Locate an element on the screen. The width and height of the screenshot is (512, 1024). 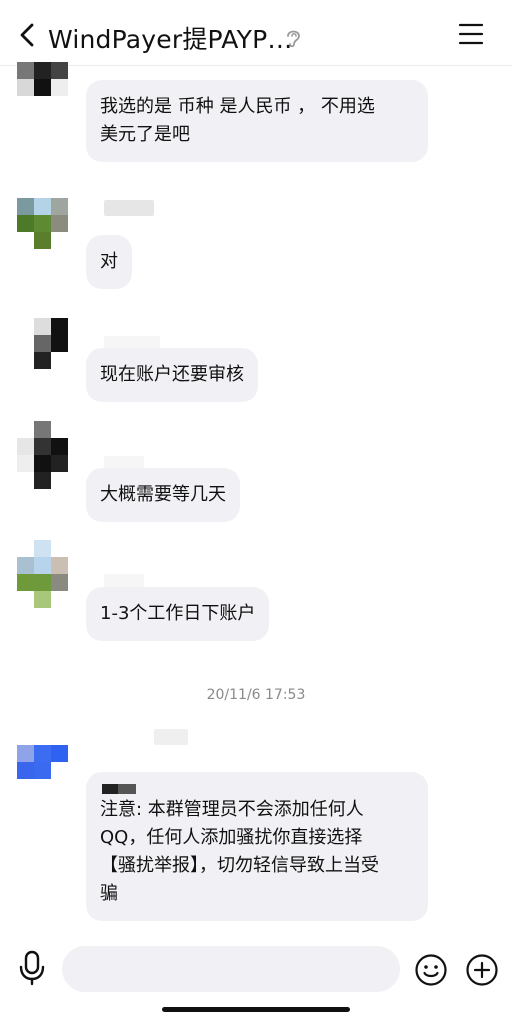
message-text: QQ，任何人添加骚扰你直接选择 is located at coordinates (231, 837).